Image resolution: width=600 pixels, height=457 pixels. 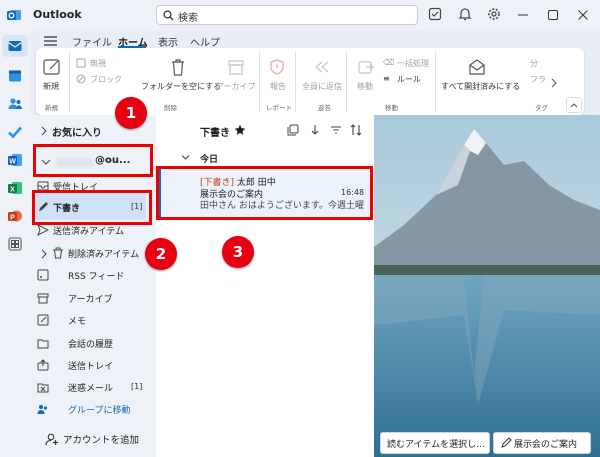 What do you see at coordinates (365, 86) in the screenshot?
I see `move-button: 移動` at bounding box center [365, 86].